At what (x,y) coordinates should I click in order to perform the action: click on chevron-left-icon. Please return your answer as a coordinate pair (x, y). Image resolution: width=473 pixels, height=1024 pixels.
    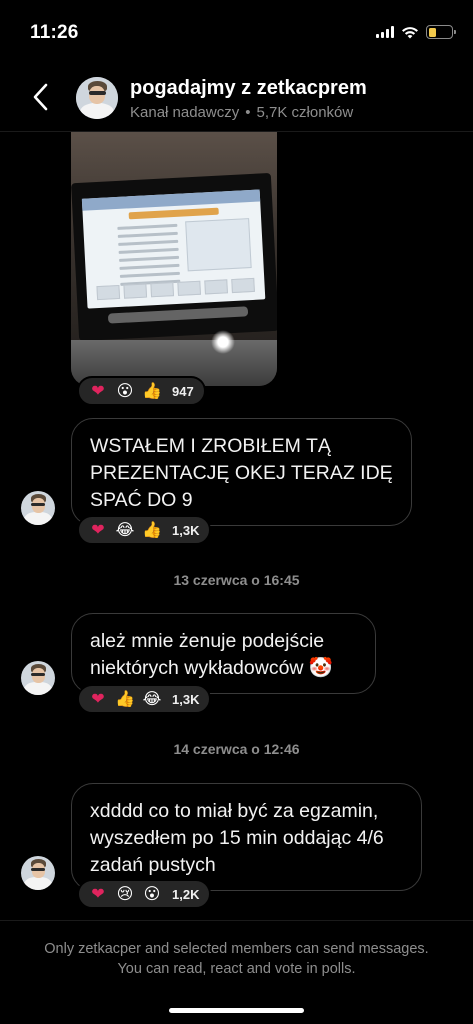
    Looking at the image, I should click on (40, 97).